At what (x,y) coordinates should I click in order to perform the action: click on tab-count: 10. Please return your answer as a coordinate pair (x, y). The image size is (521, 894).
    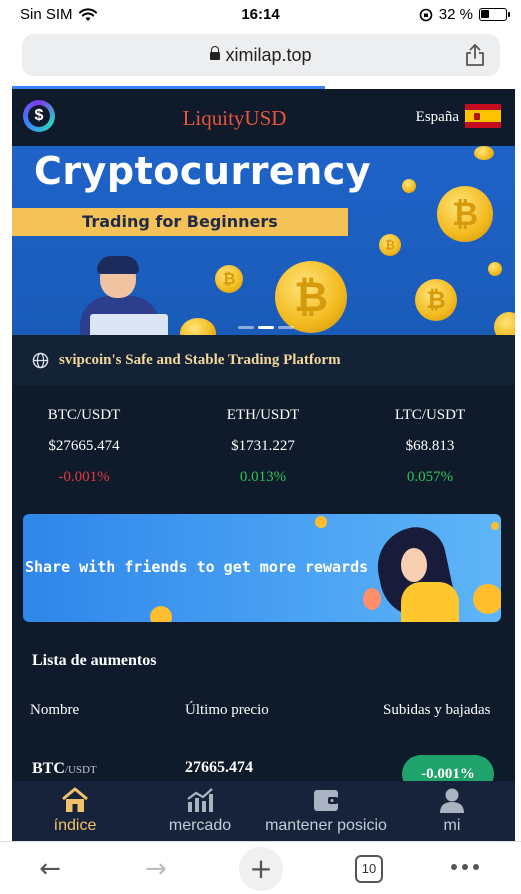
    Looking at the image, I should click on (369, 868).